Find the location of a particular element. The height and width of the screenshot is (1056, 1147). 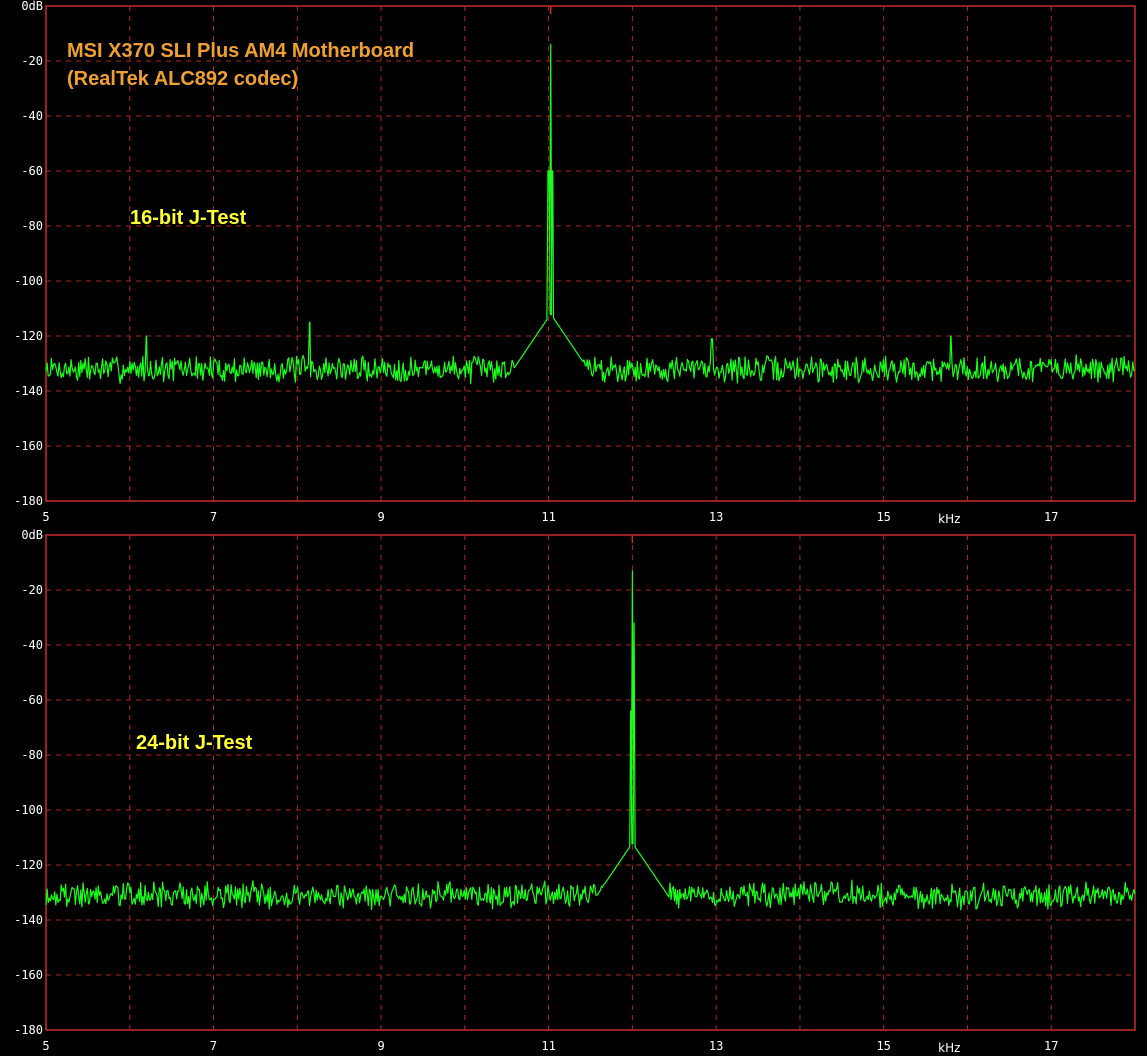

chart-title-line2: (RealTek ALC892 codec) is located at coordinates (182, 79).